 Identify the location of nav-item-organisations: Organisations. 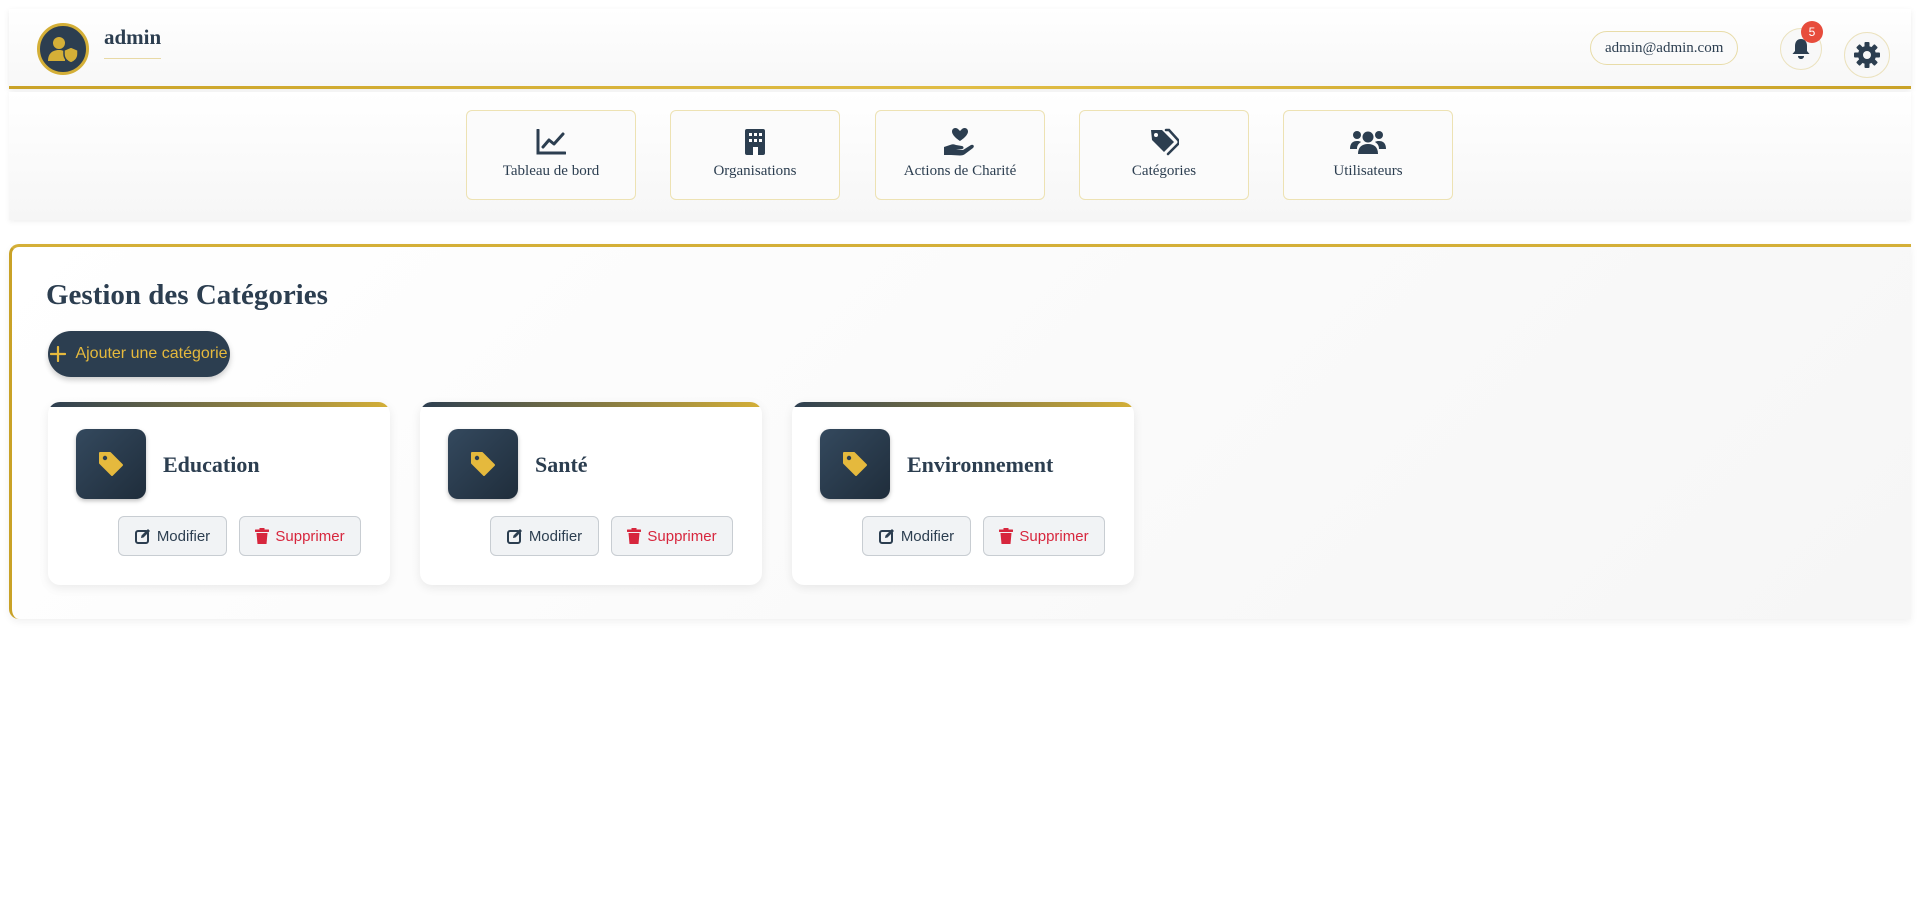
(755, 155).